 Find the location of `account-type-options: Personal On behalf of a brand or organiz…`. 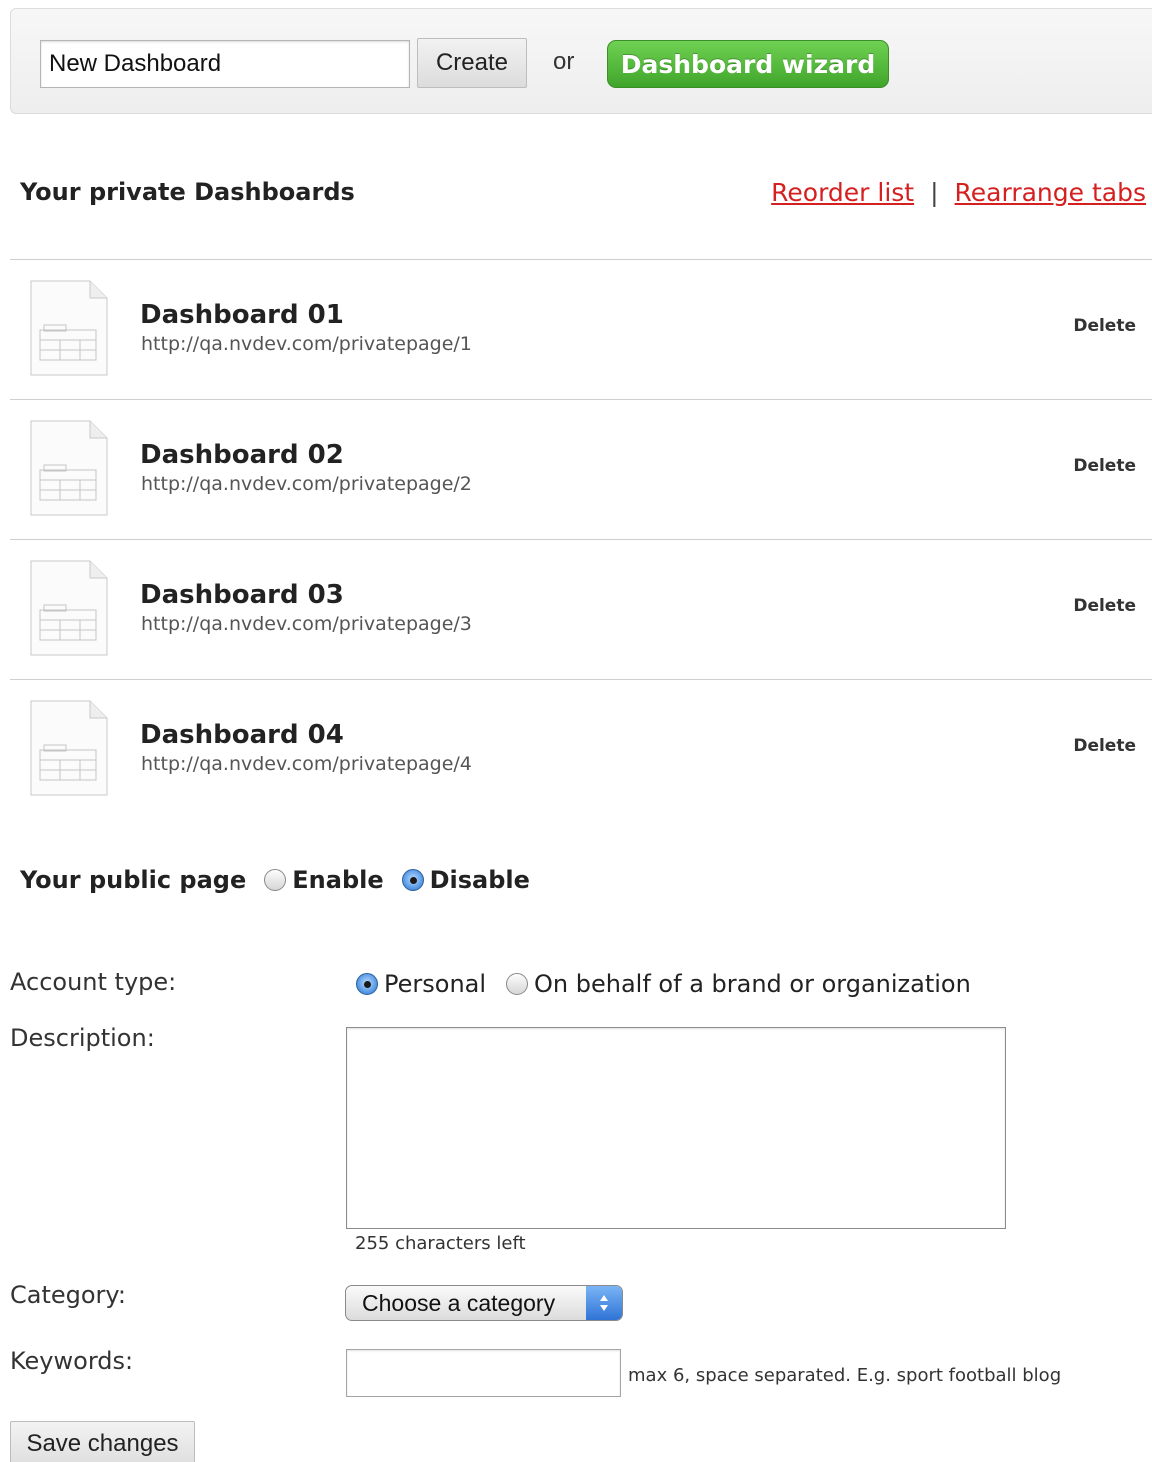

account-type-options: Personal On behalf of a brand or organiz… is located at coordinates (673, 984).